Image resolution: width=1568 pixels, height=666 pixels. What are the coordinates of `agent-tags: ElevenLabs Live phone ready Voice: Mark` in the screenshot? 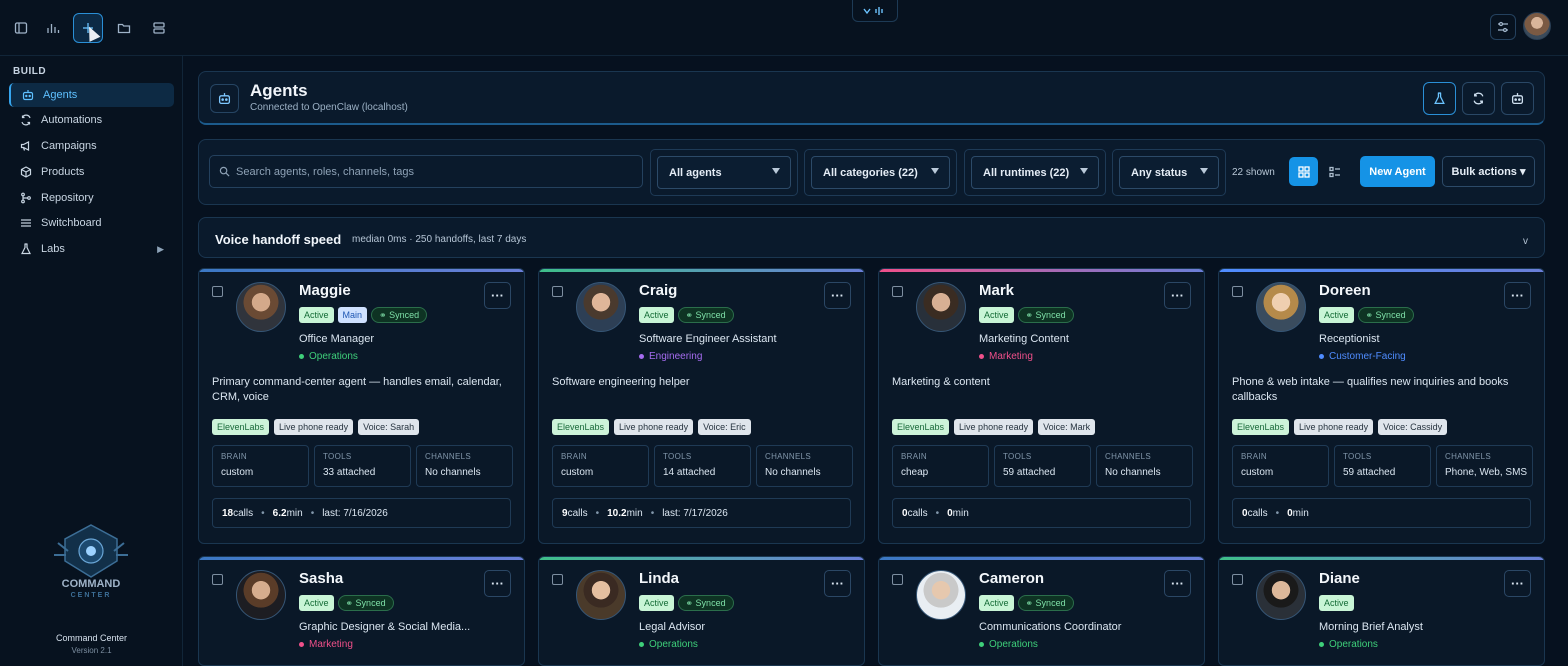 It's located at (994, 427).